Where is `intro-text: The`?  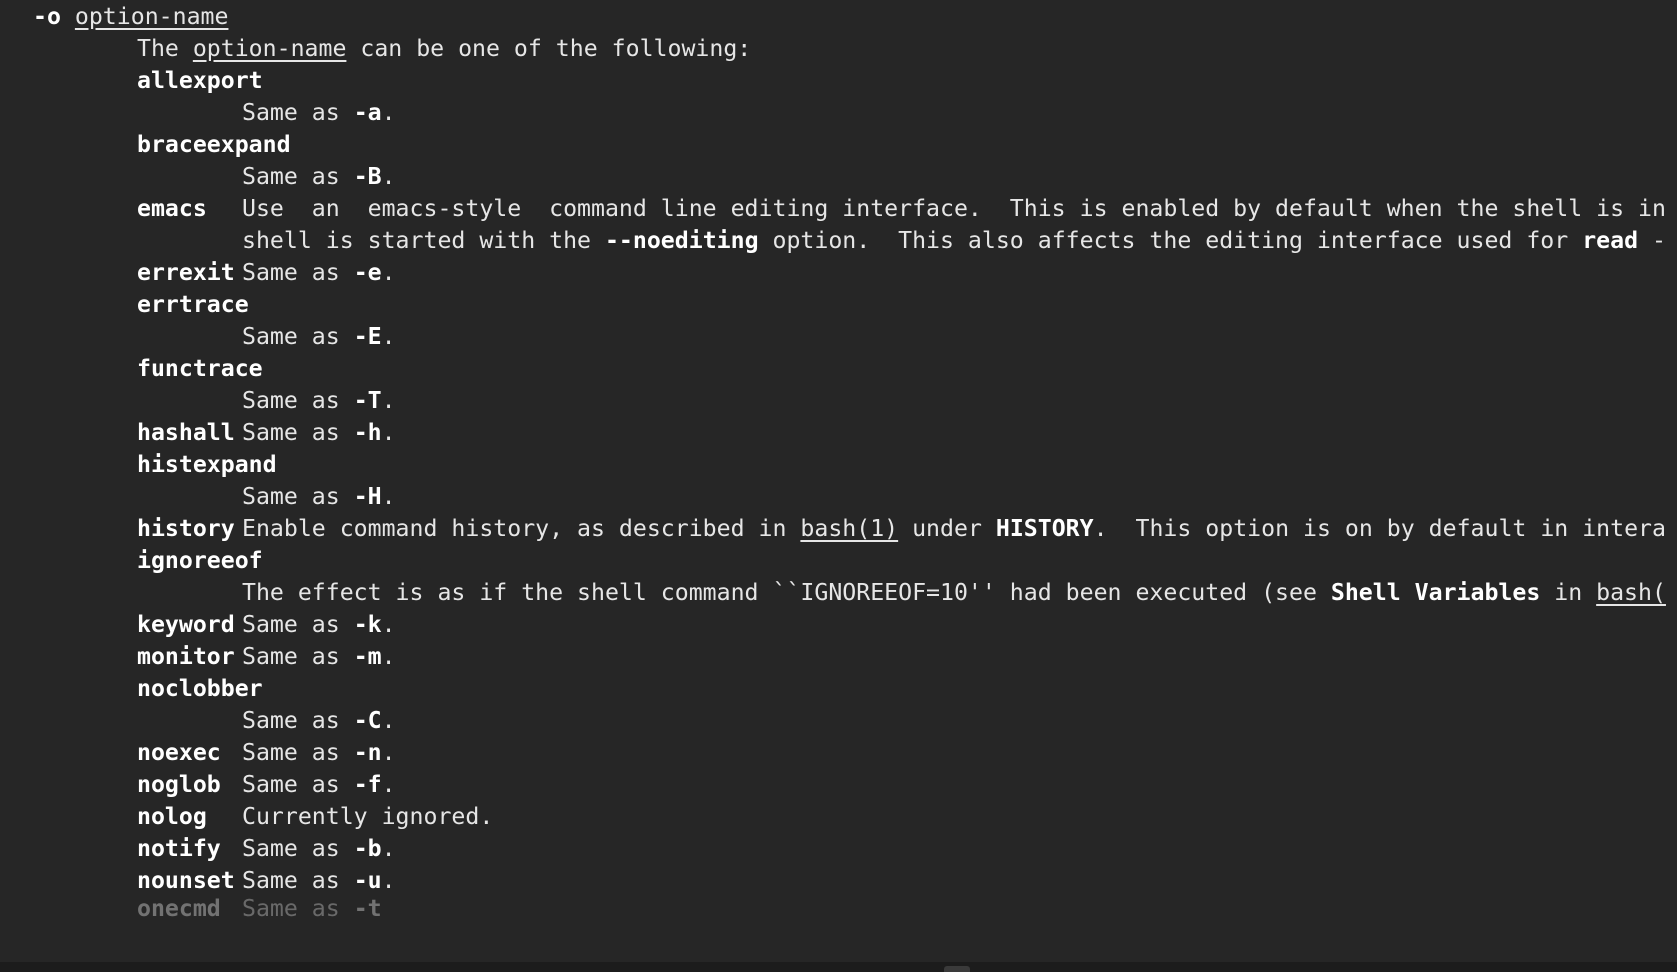 intro-text: The is located at coordinates (165, 48).